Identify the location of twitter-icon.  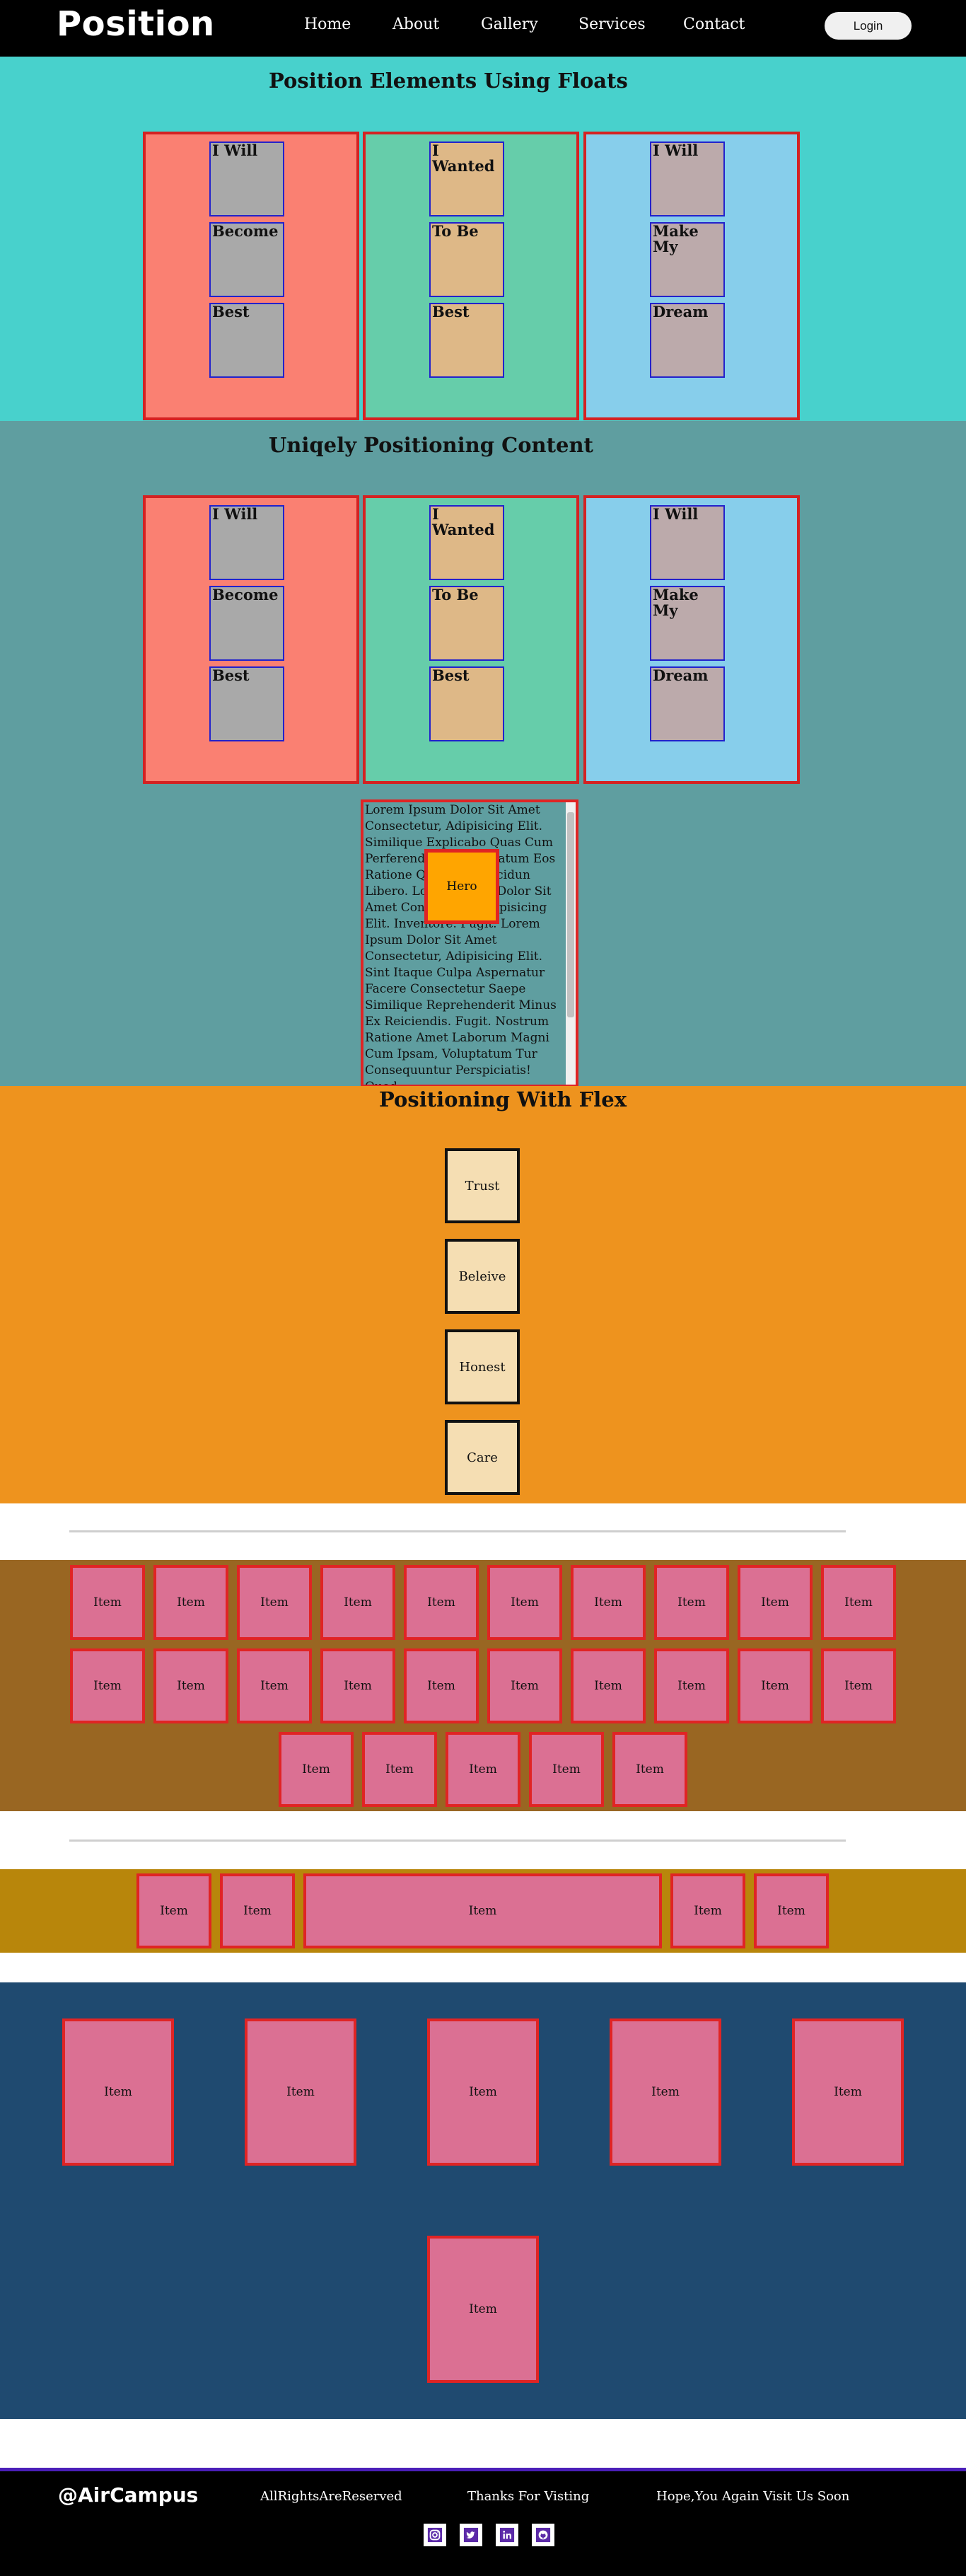
(471, 2535).